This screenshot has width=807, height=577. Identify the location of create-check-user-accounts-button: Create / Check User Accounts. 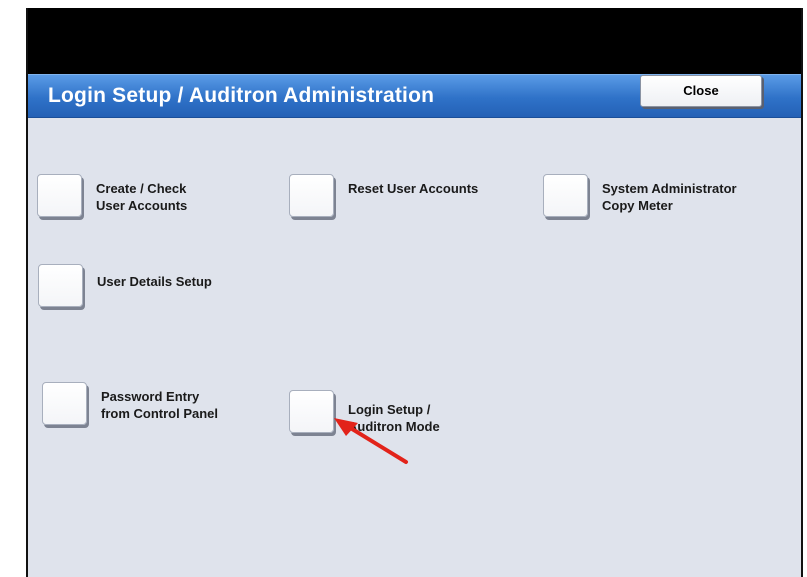
(112, 195).